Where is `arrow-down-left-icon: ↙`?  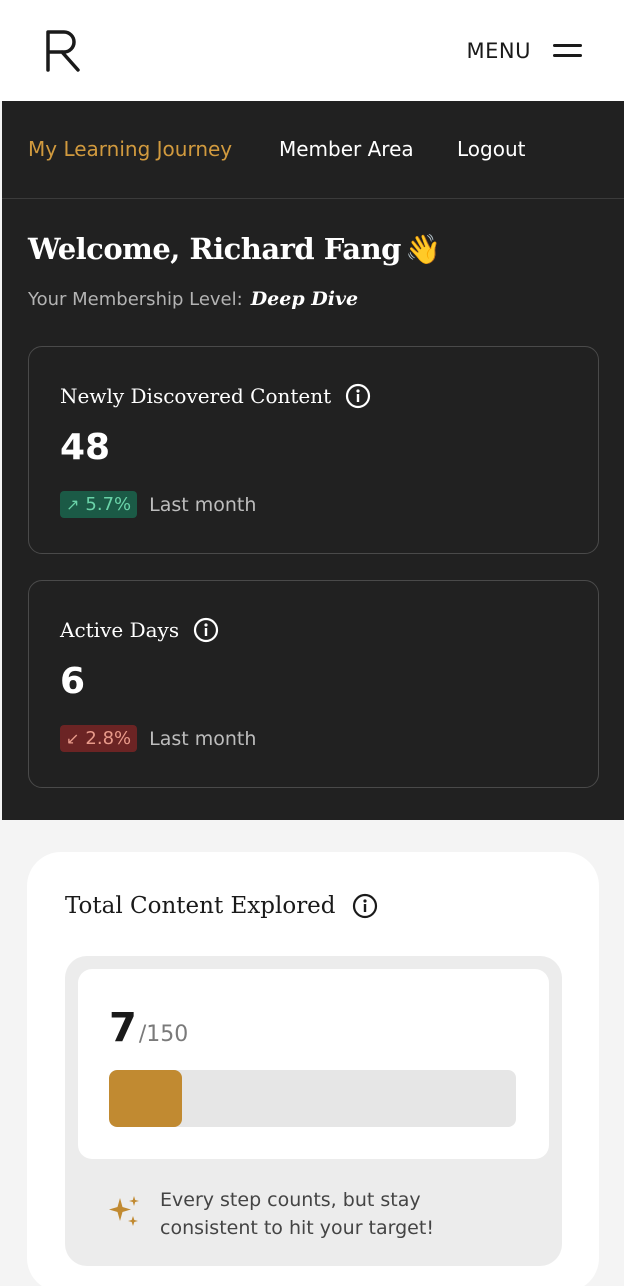
arrow-down-left-icon: ↙ is located at coordinates (73, 738).